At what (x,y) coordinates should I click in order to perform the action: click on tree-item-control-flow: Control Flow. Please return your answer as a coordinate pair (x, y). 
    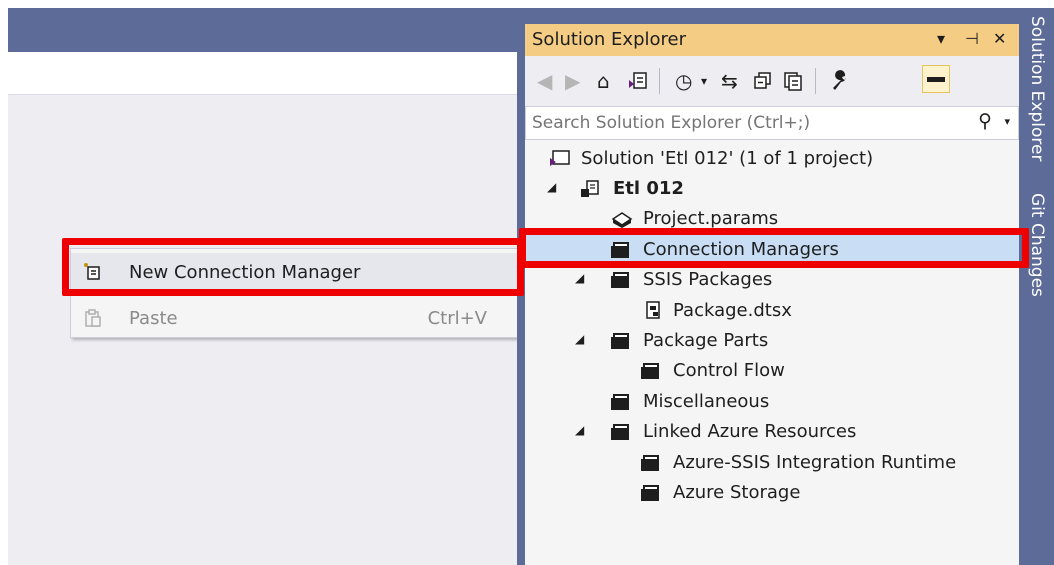
    Looking at the image, I should click on (772, 371).